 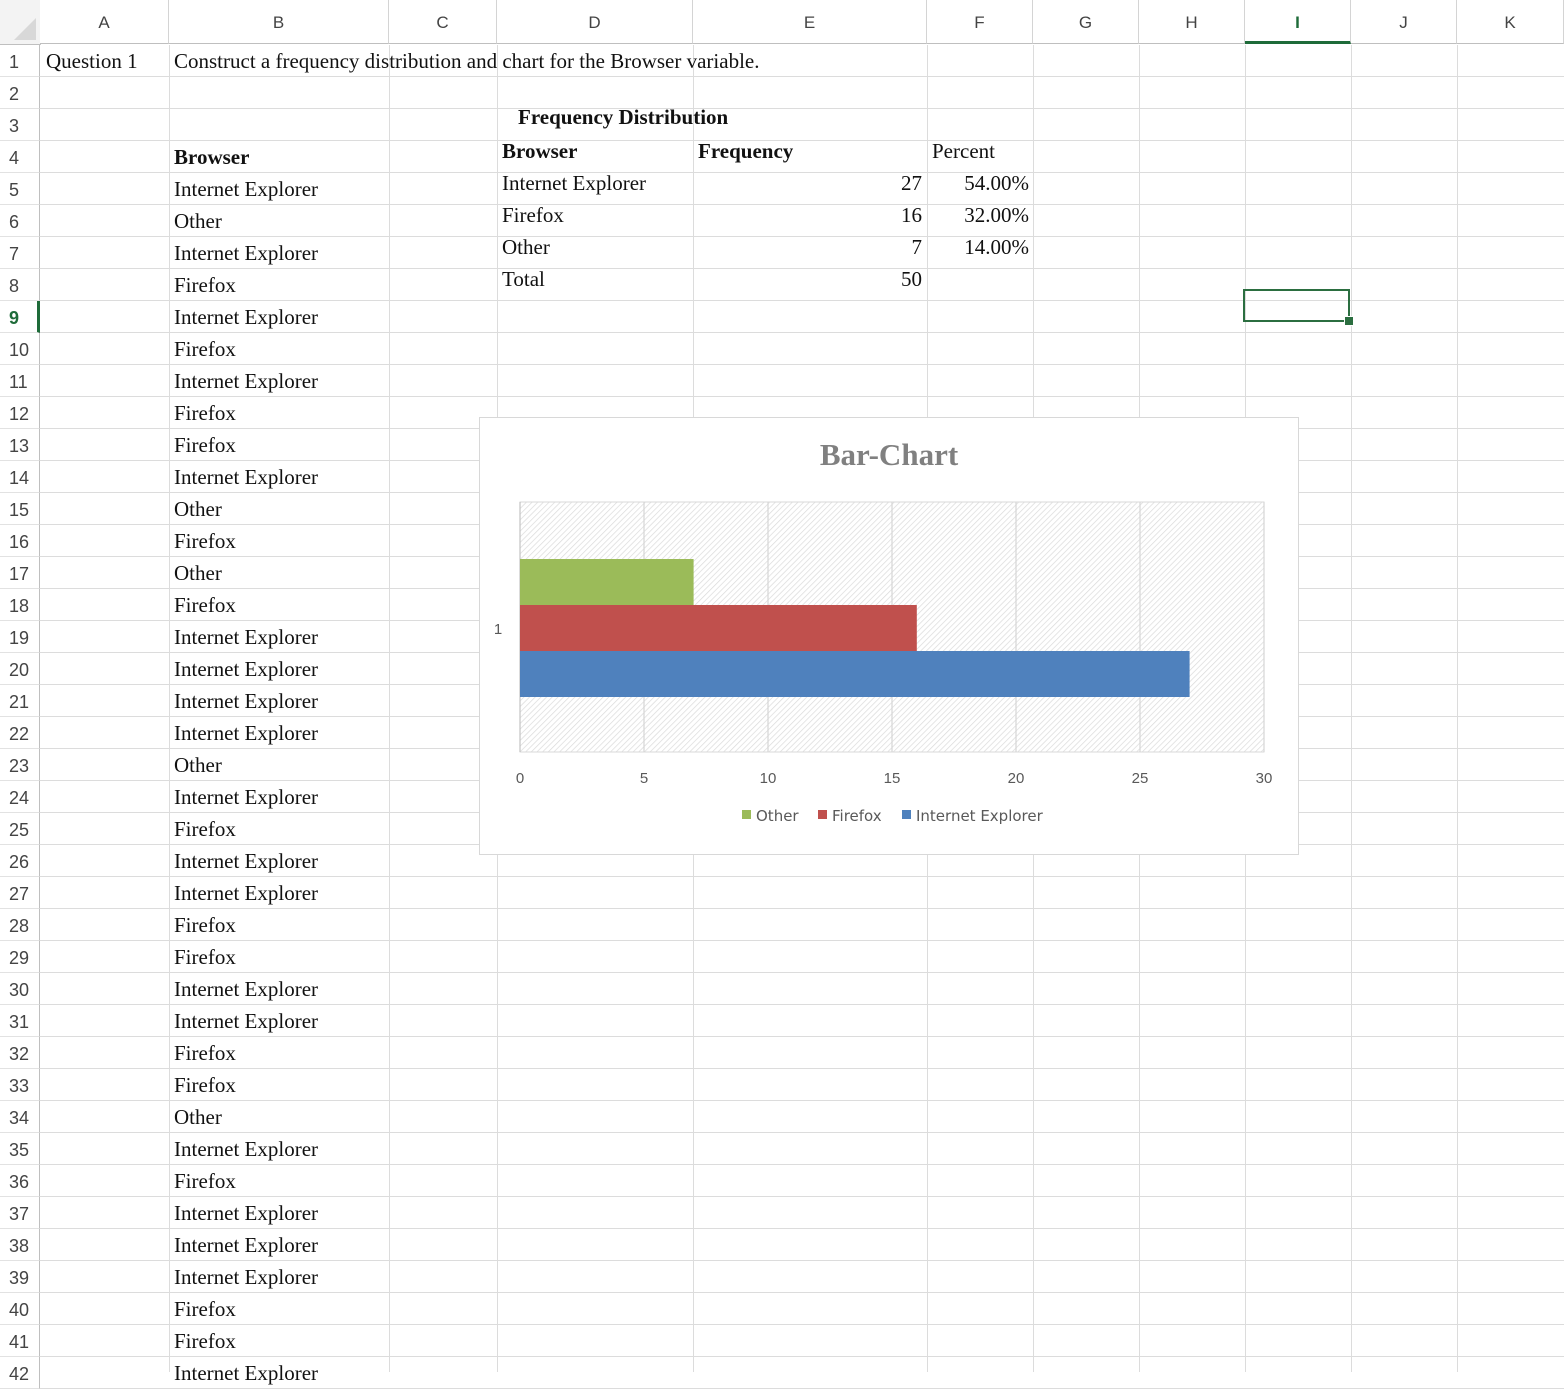 What do you see at coordinates (92, 61) in the screenshot?
I see `cell-a1-question-label: Question 1` at bounding box center [92, 61].